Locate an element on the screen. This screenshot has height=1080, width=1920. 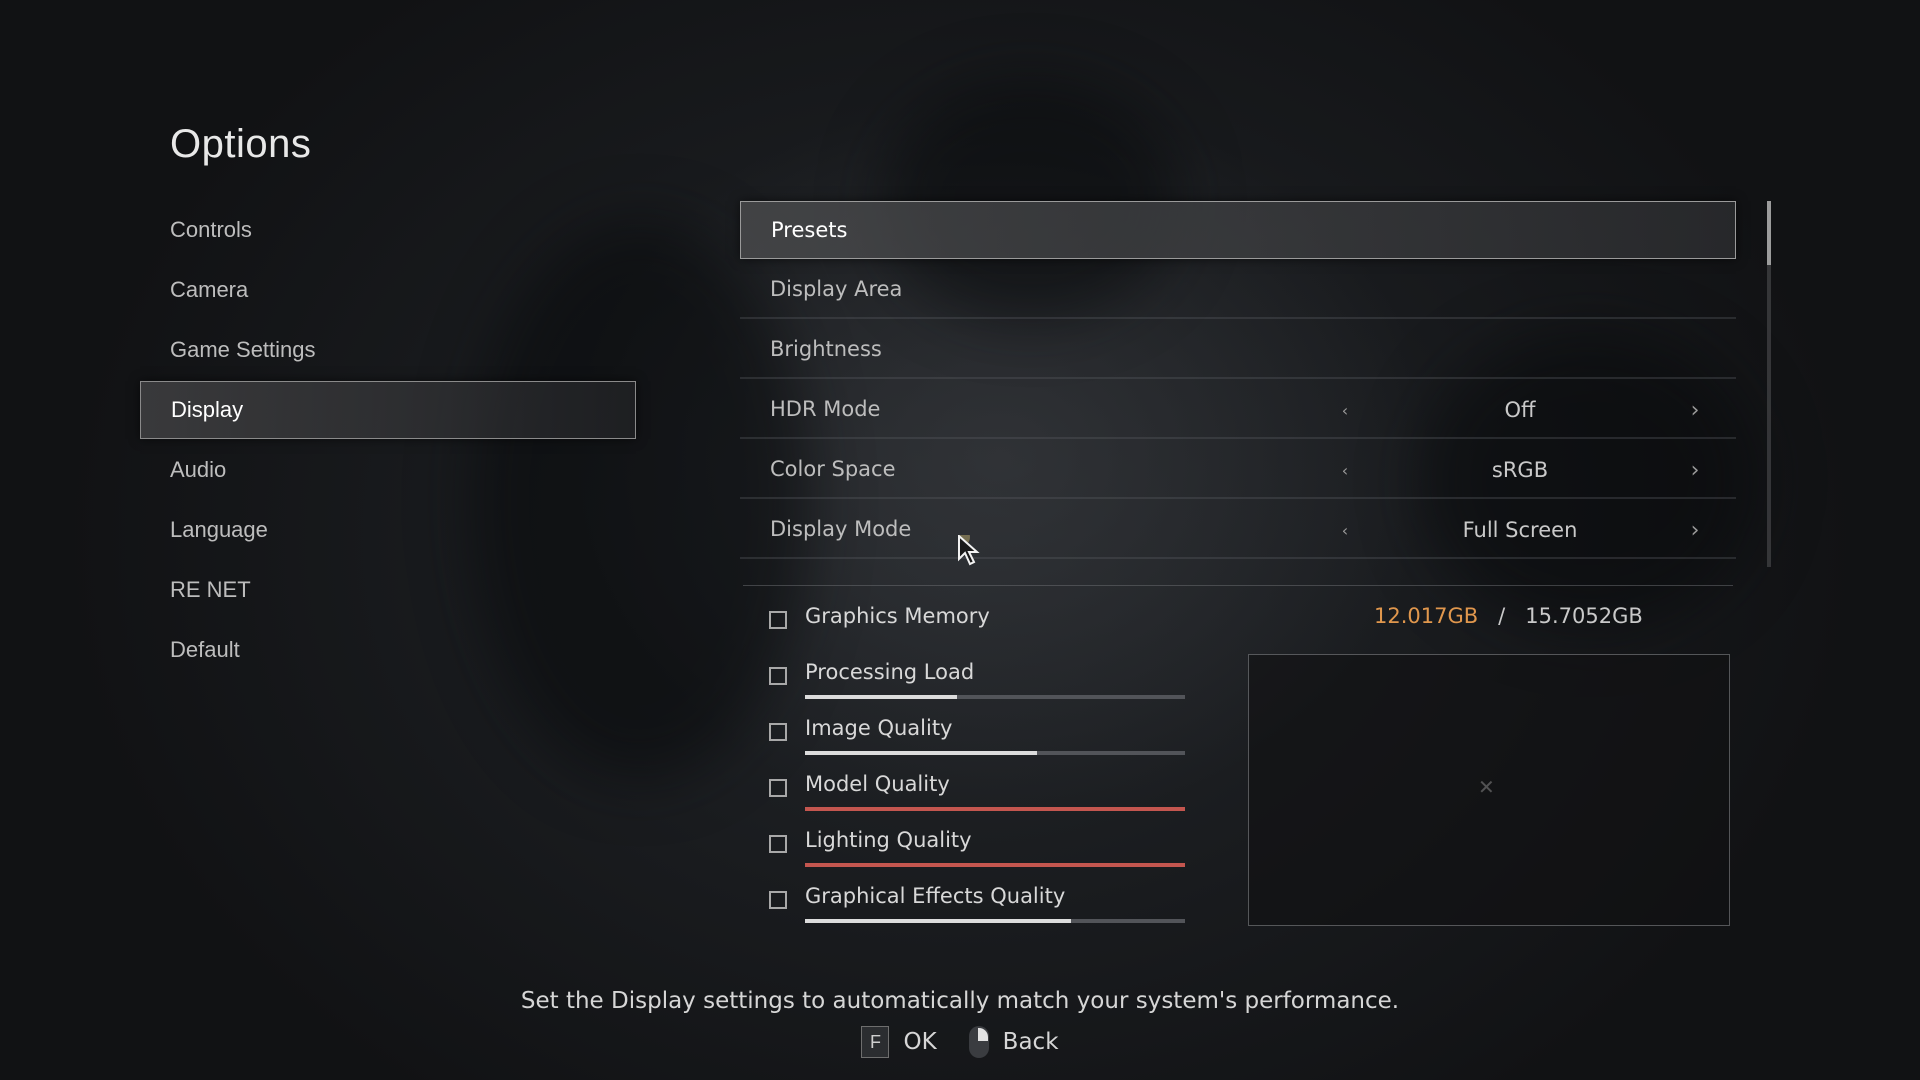
sidebar-item-label: RE NET is located at coordinates (210, 589).